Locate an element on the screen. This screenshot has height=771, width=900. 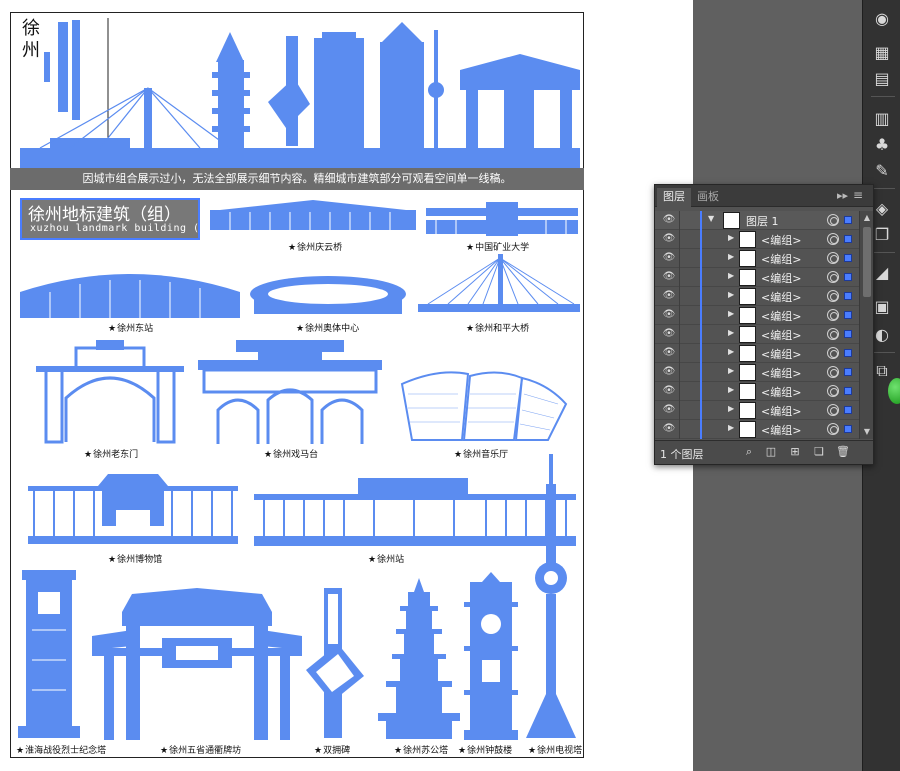
tab-layers: 图层 is located at coordinates (674, 197).